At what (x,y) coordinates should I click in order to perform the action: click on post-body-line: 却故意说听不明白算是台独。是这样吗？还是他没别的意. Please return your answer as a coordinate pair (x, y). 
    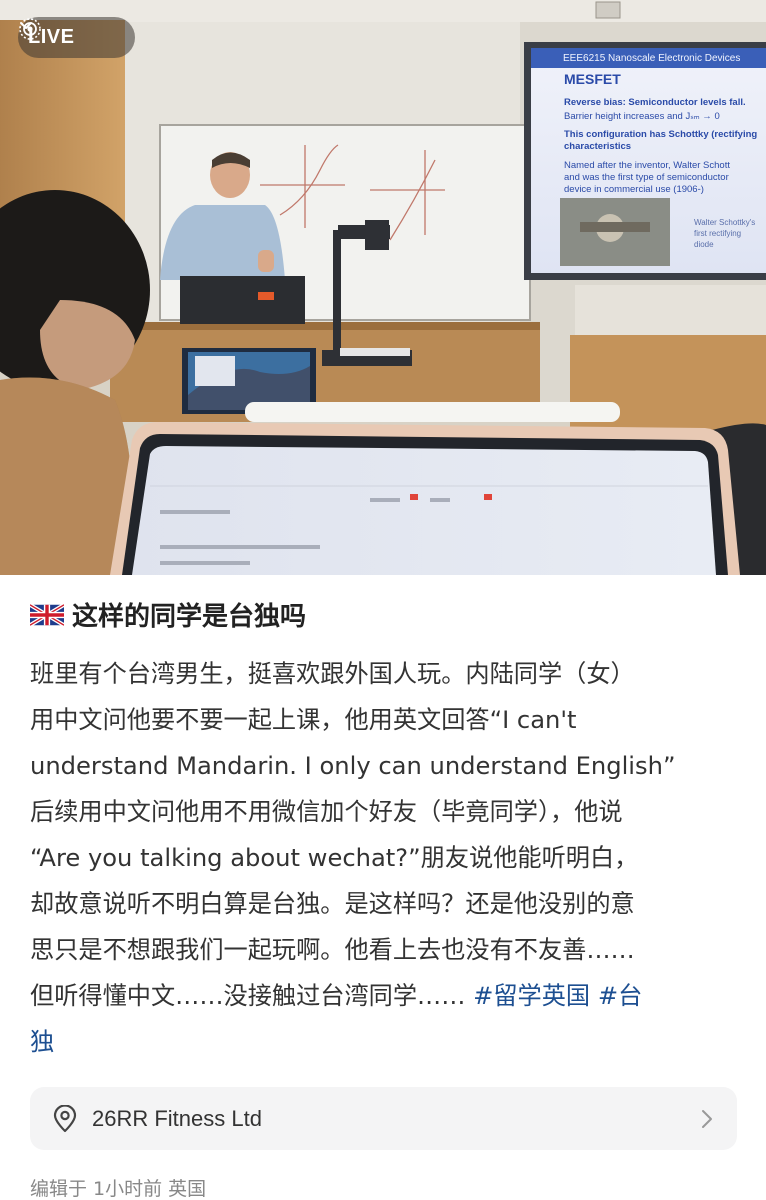
    Looking at the image, I should click on (332, 904).